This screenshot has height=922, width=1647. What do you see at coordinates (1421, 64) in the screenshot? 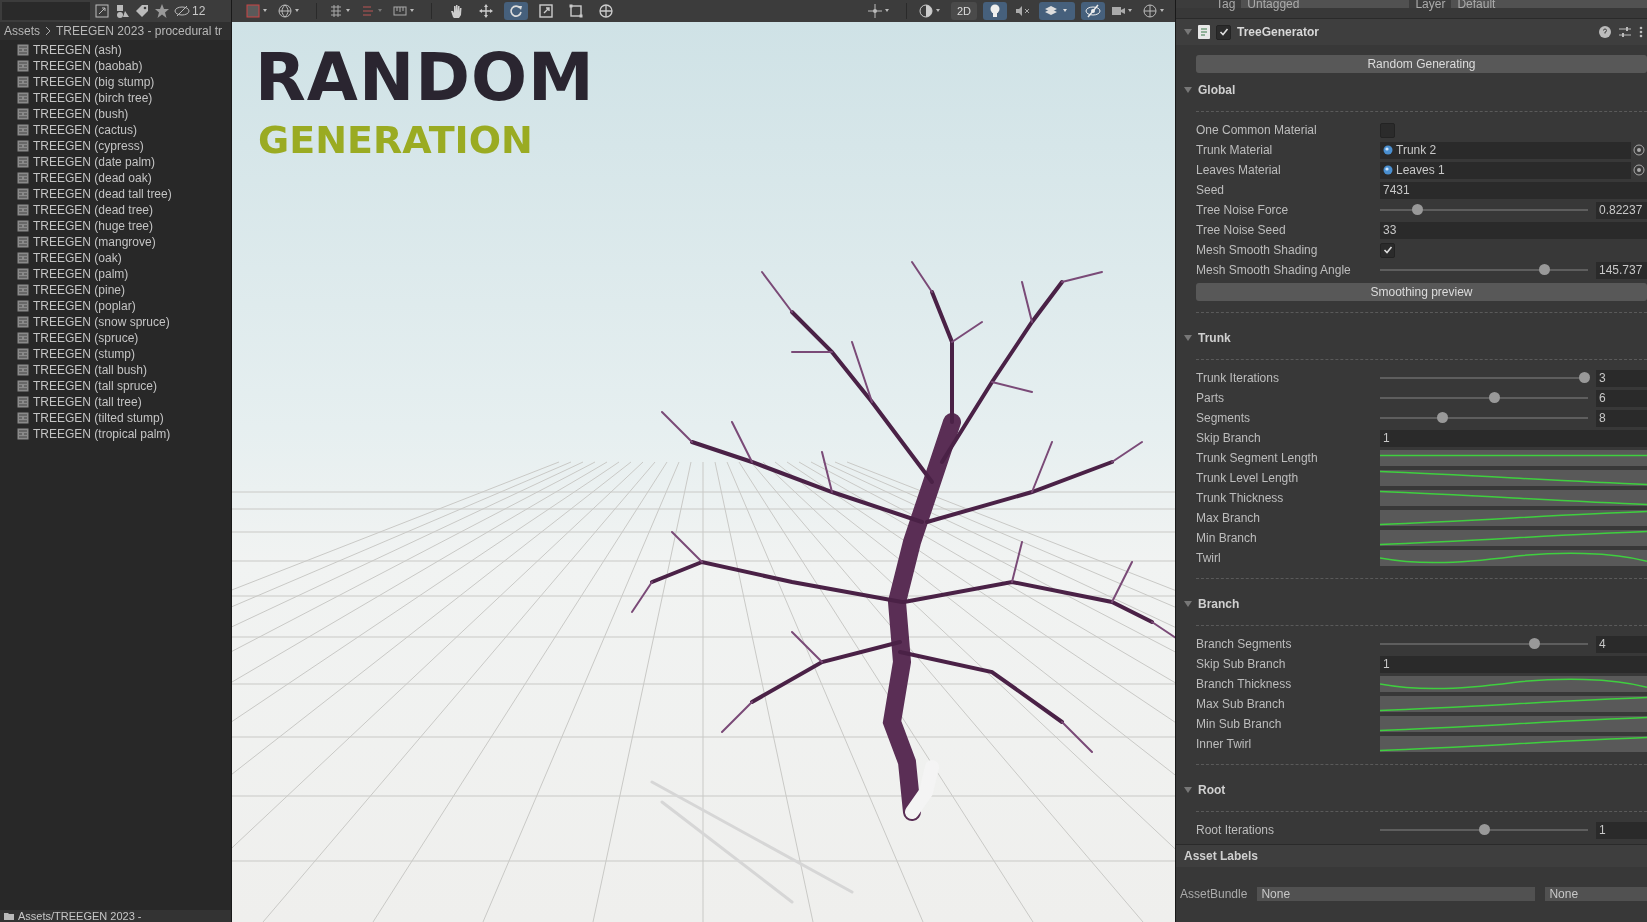
I see `random-generating-button: Random Generating` at bounding box center [1421, 64].